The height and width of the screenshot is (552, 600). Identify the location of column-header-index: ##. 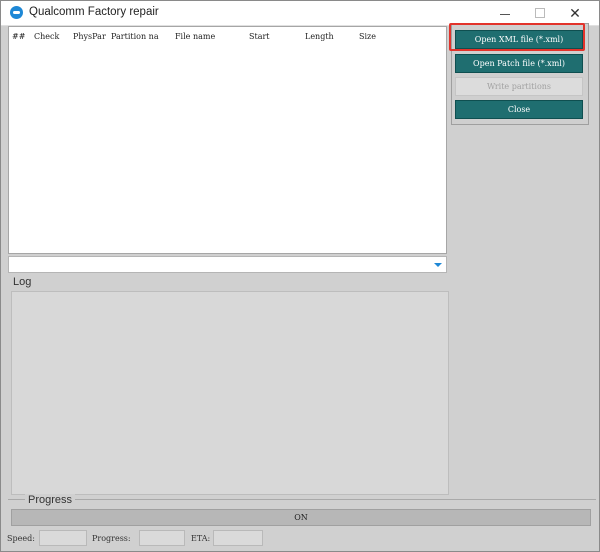
(22, 36).